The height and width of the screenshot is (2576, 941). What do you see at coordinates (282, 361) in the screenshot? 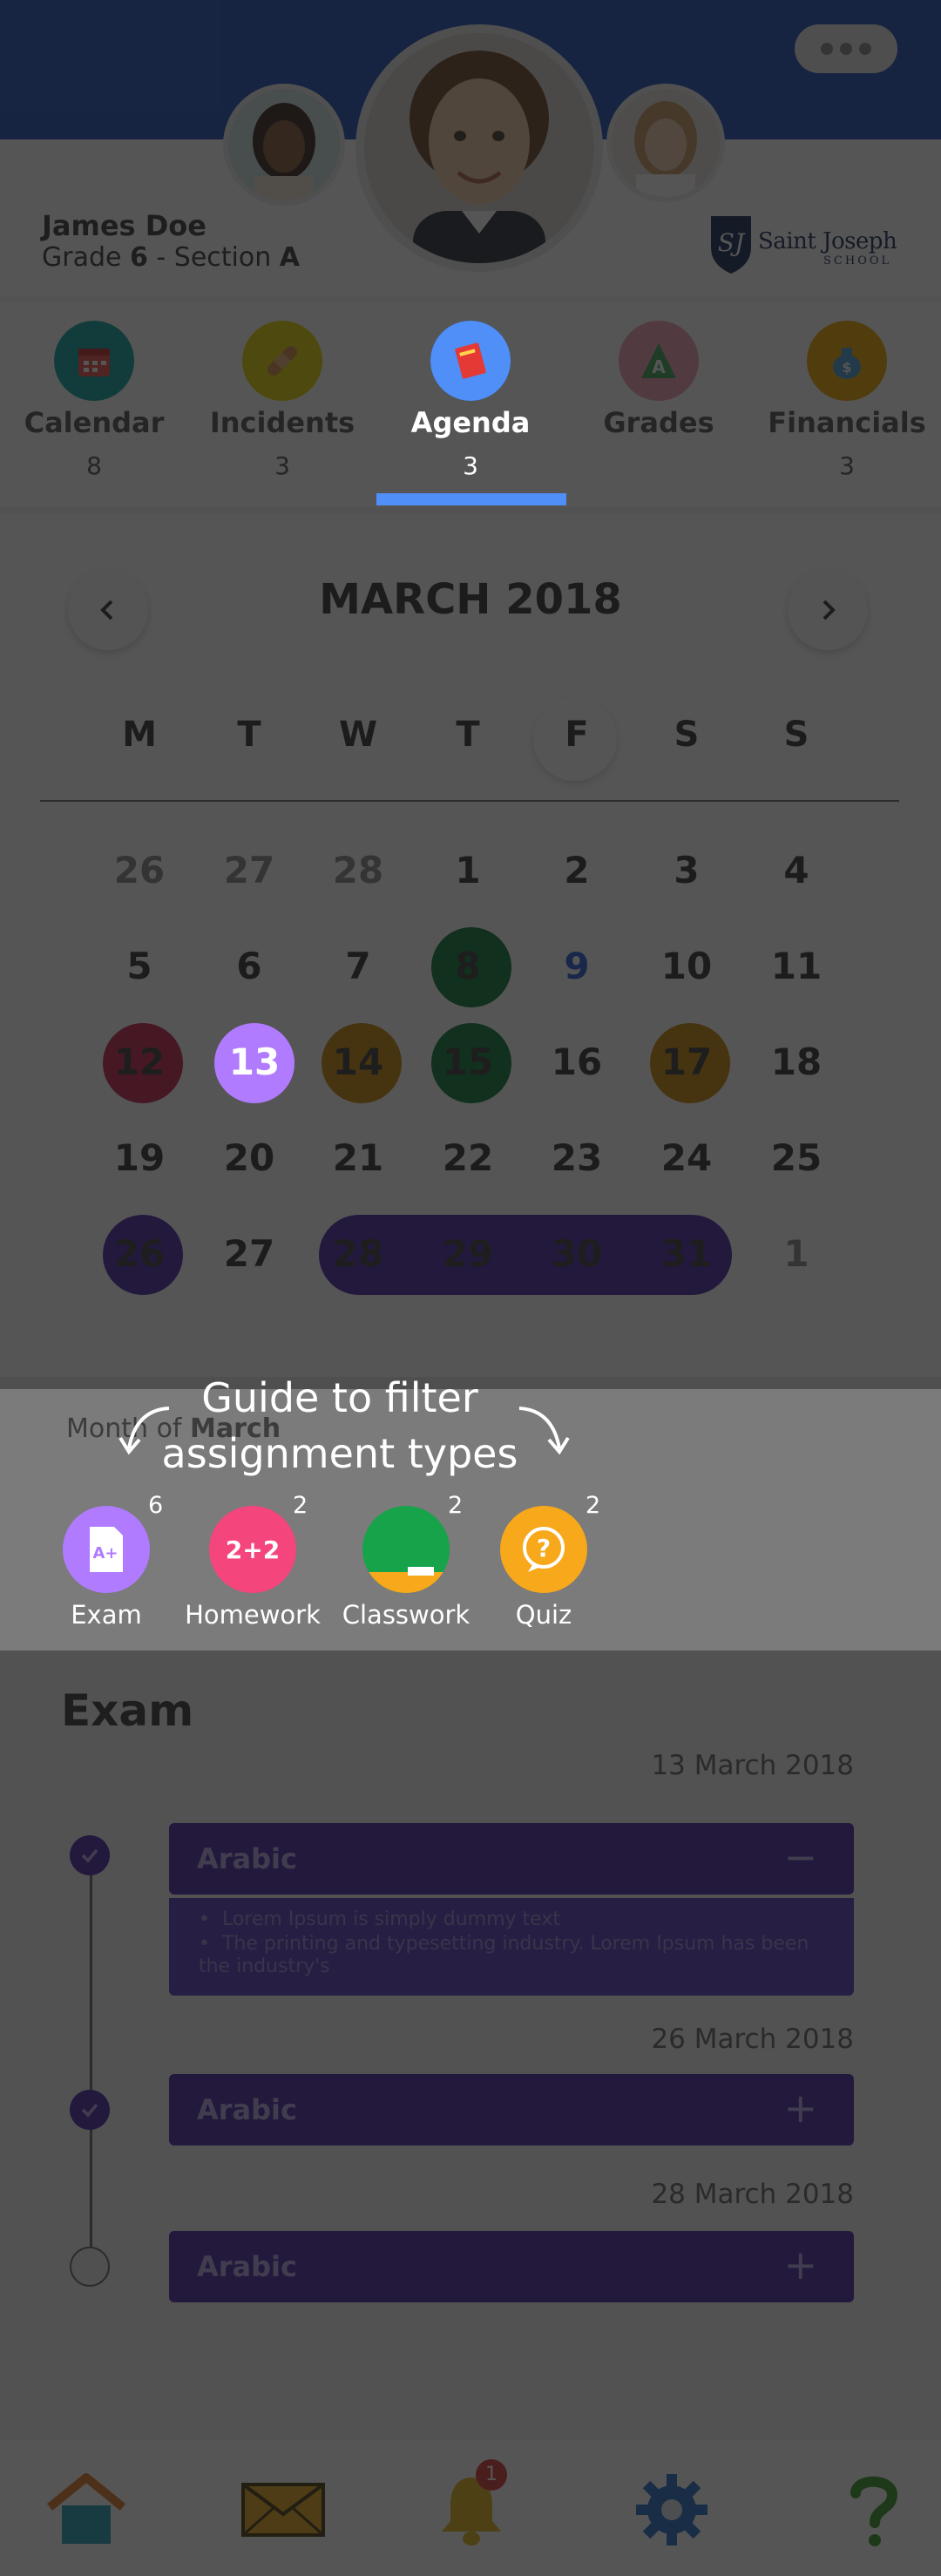
I see `bandage-icon` at bounding box center [282, 361].